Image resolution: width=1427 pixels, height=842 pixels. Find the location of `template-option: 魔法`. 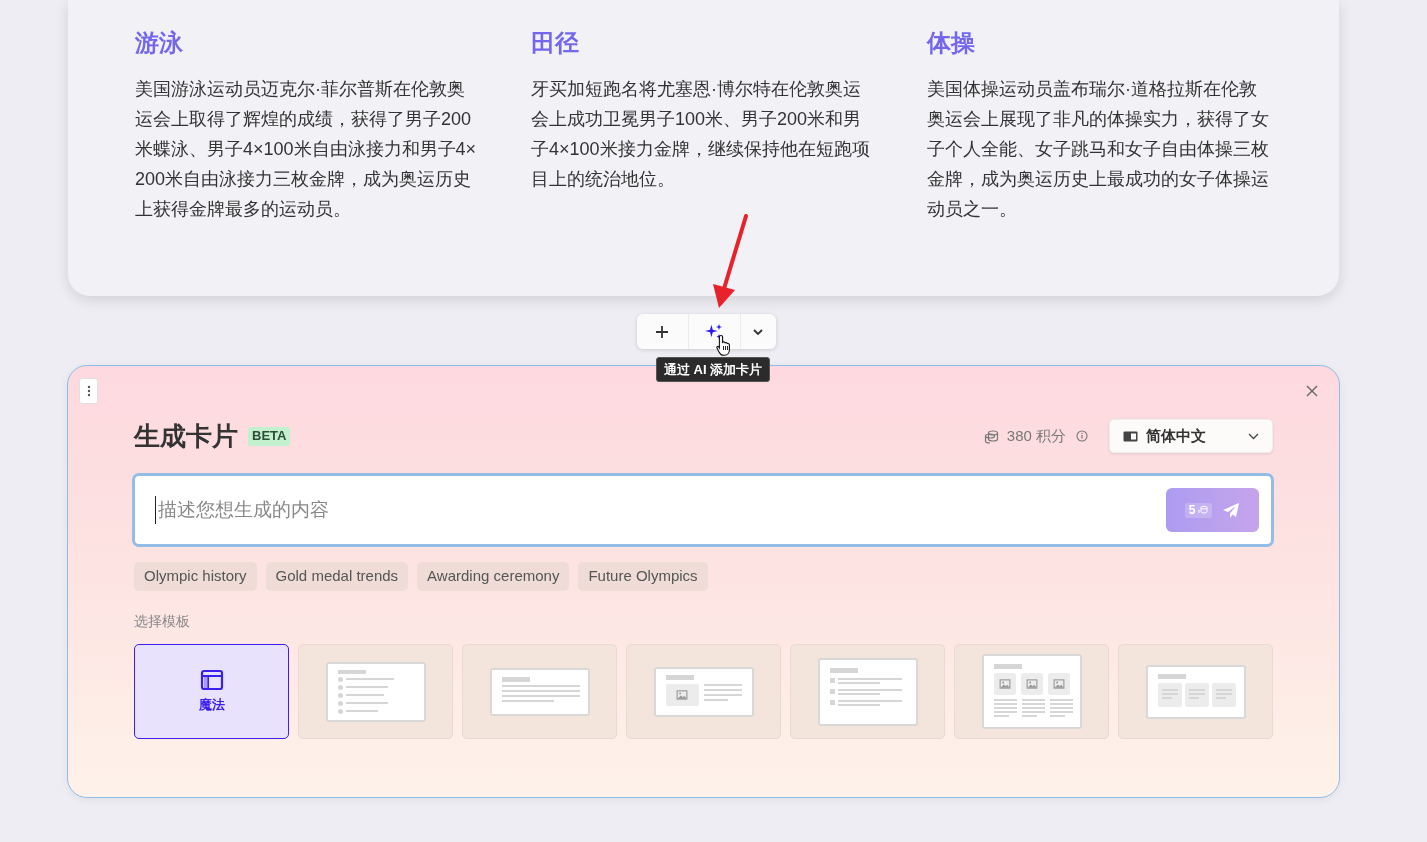

template-option: 魔法 is located at coordinates (211, 691).